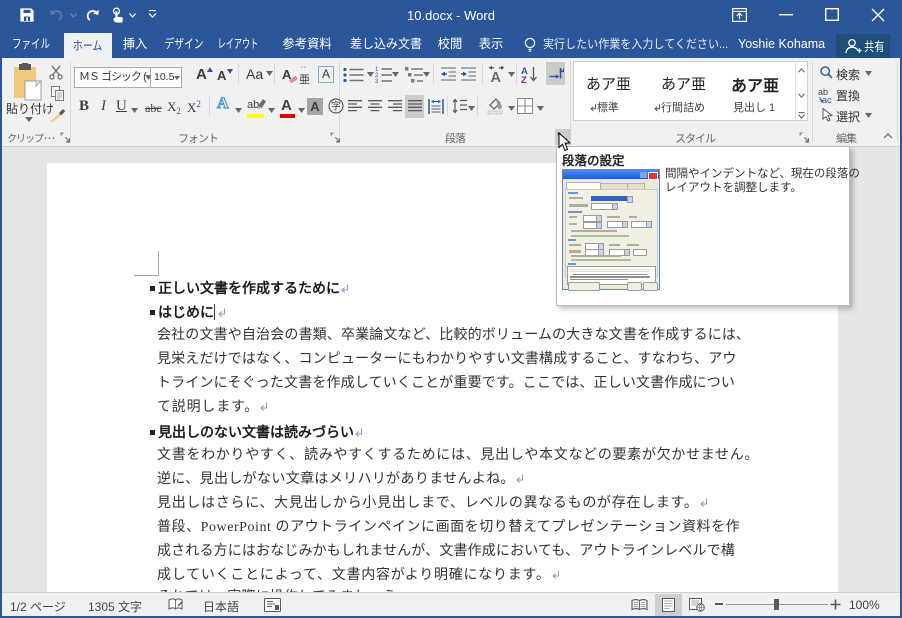  Describe the element at coordinates (377, 81) in the screenshot. I see `svg-text: 3` at that location.